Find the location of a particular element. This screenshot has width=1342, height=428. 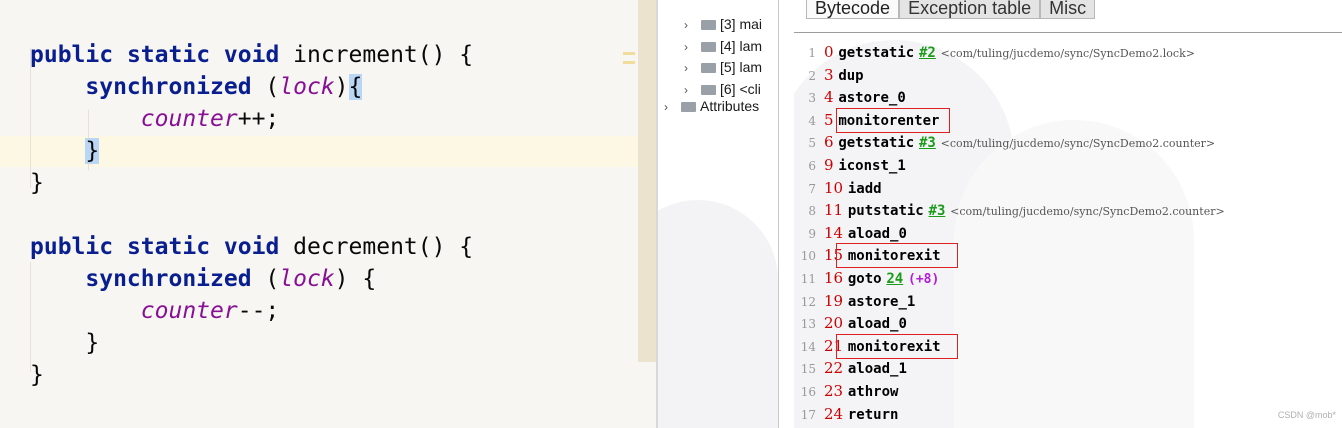

code-line: public static void decrement() { is located at coordinates (251, 247).